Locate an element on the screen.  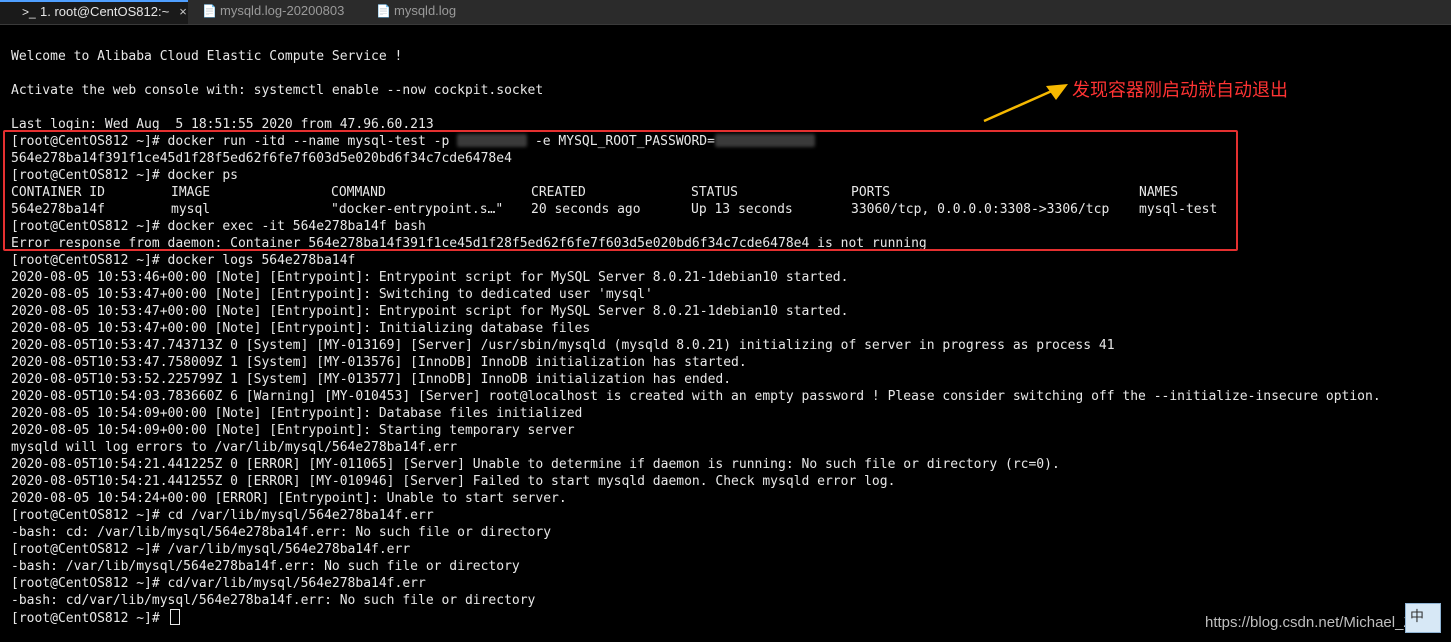
tab-mysqld-log: 📄 mysqld.log is located at coordinates (421, 12).